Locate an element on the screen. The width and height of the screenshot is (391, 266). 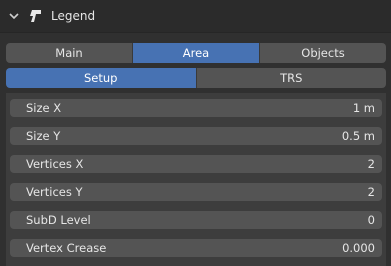
legend-icon is located at coordinates (35, 16).